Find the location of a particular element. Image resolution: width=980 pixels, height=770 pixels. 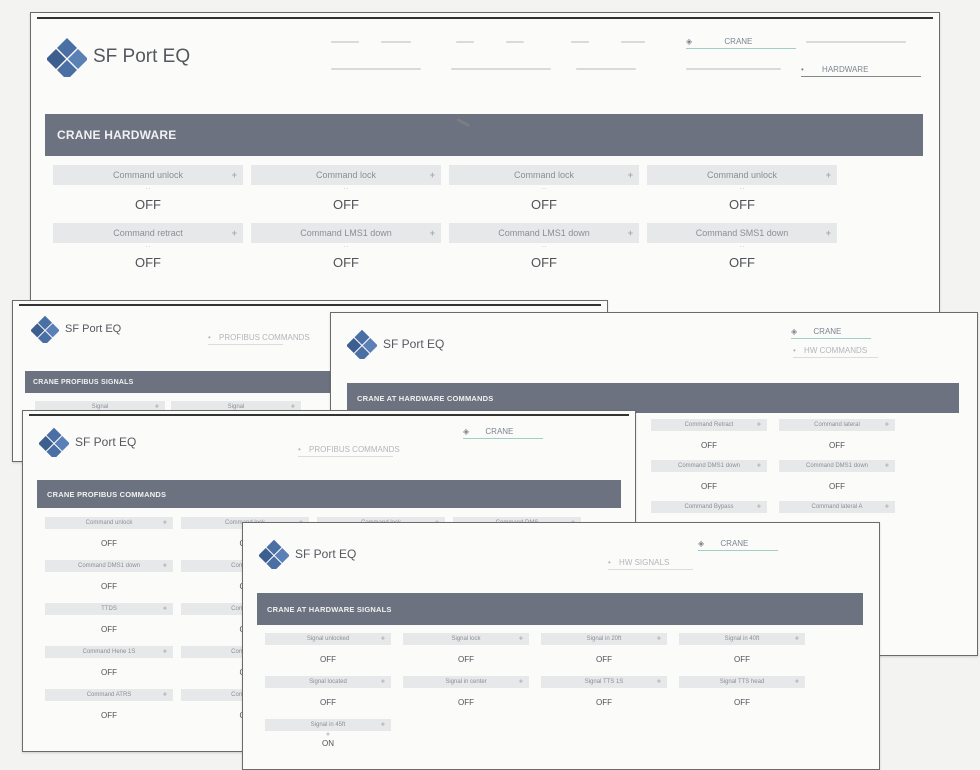

hw-command-cell: Command lateral + OFF is located at coordinates (837, 438).